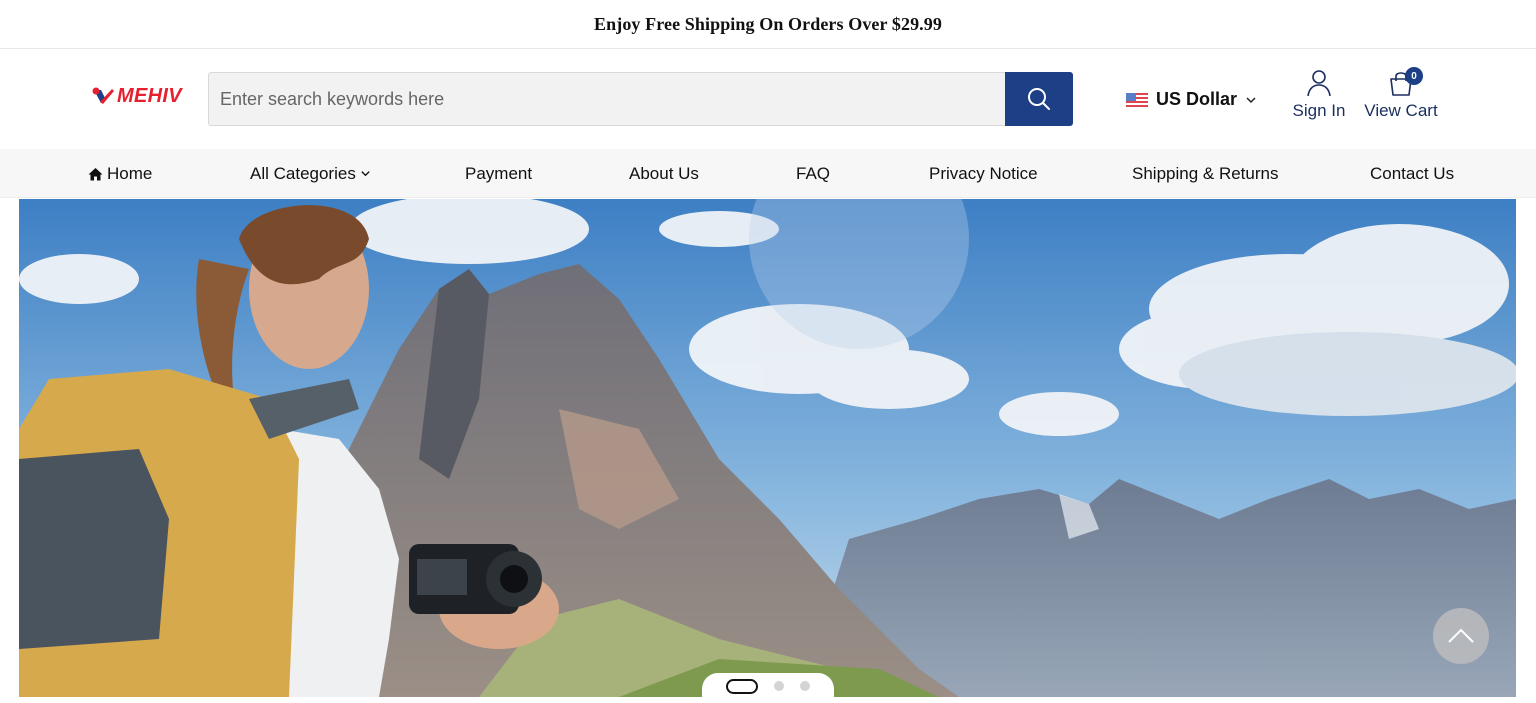  I want to click on carousel-pagination, so click(768, 688).